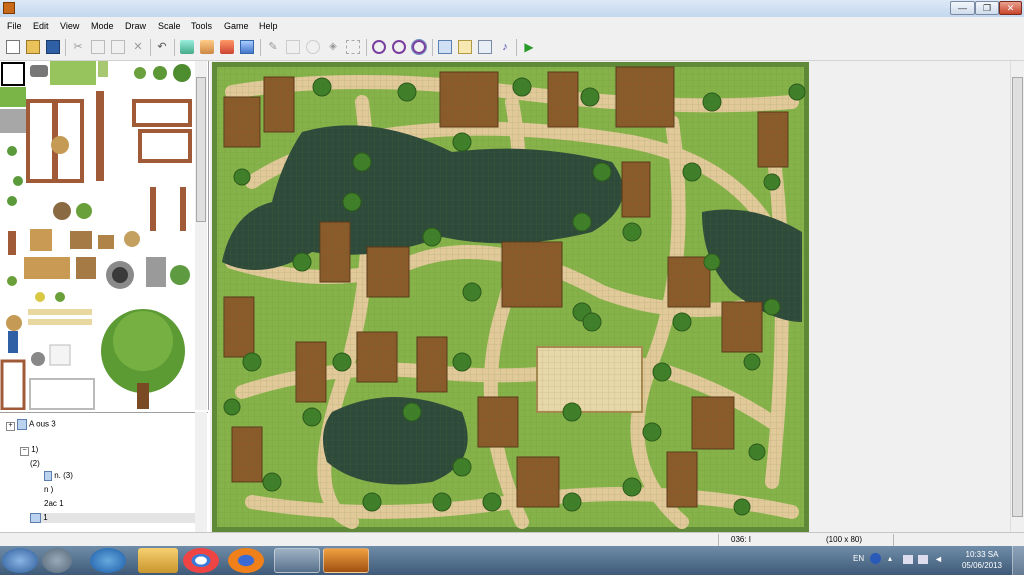  Describe the element at coordinates (201, 26) in the screenshot. I see `menu-tools: Tools` at that location.